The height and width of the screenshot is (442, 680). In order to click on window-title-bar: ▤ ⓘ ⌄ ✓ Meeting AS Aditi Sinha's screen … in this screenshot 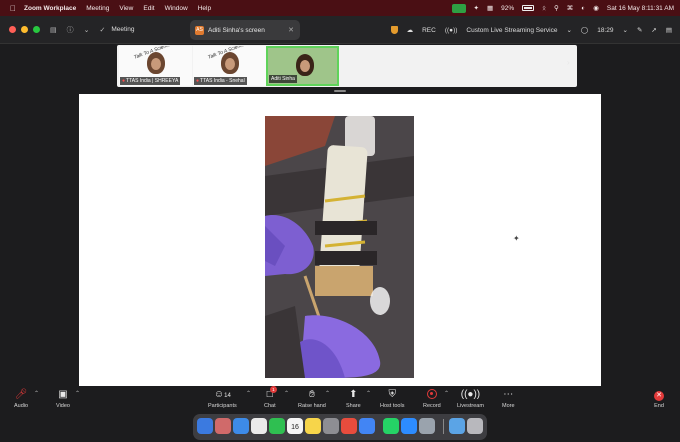, I will do `click(340, 30)`.